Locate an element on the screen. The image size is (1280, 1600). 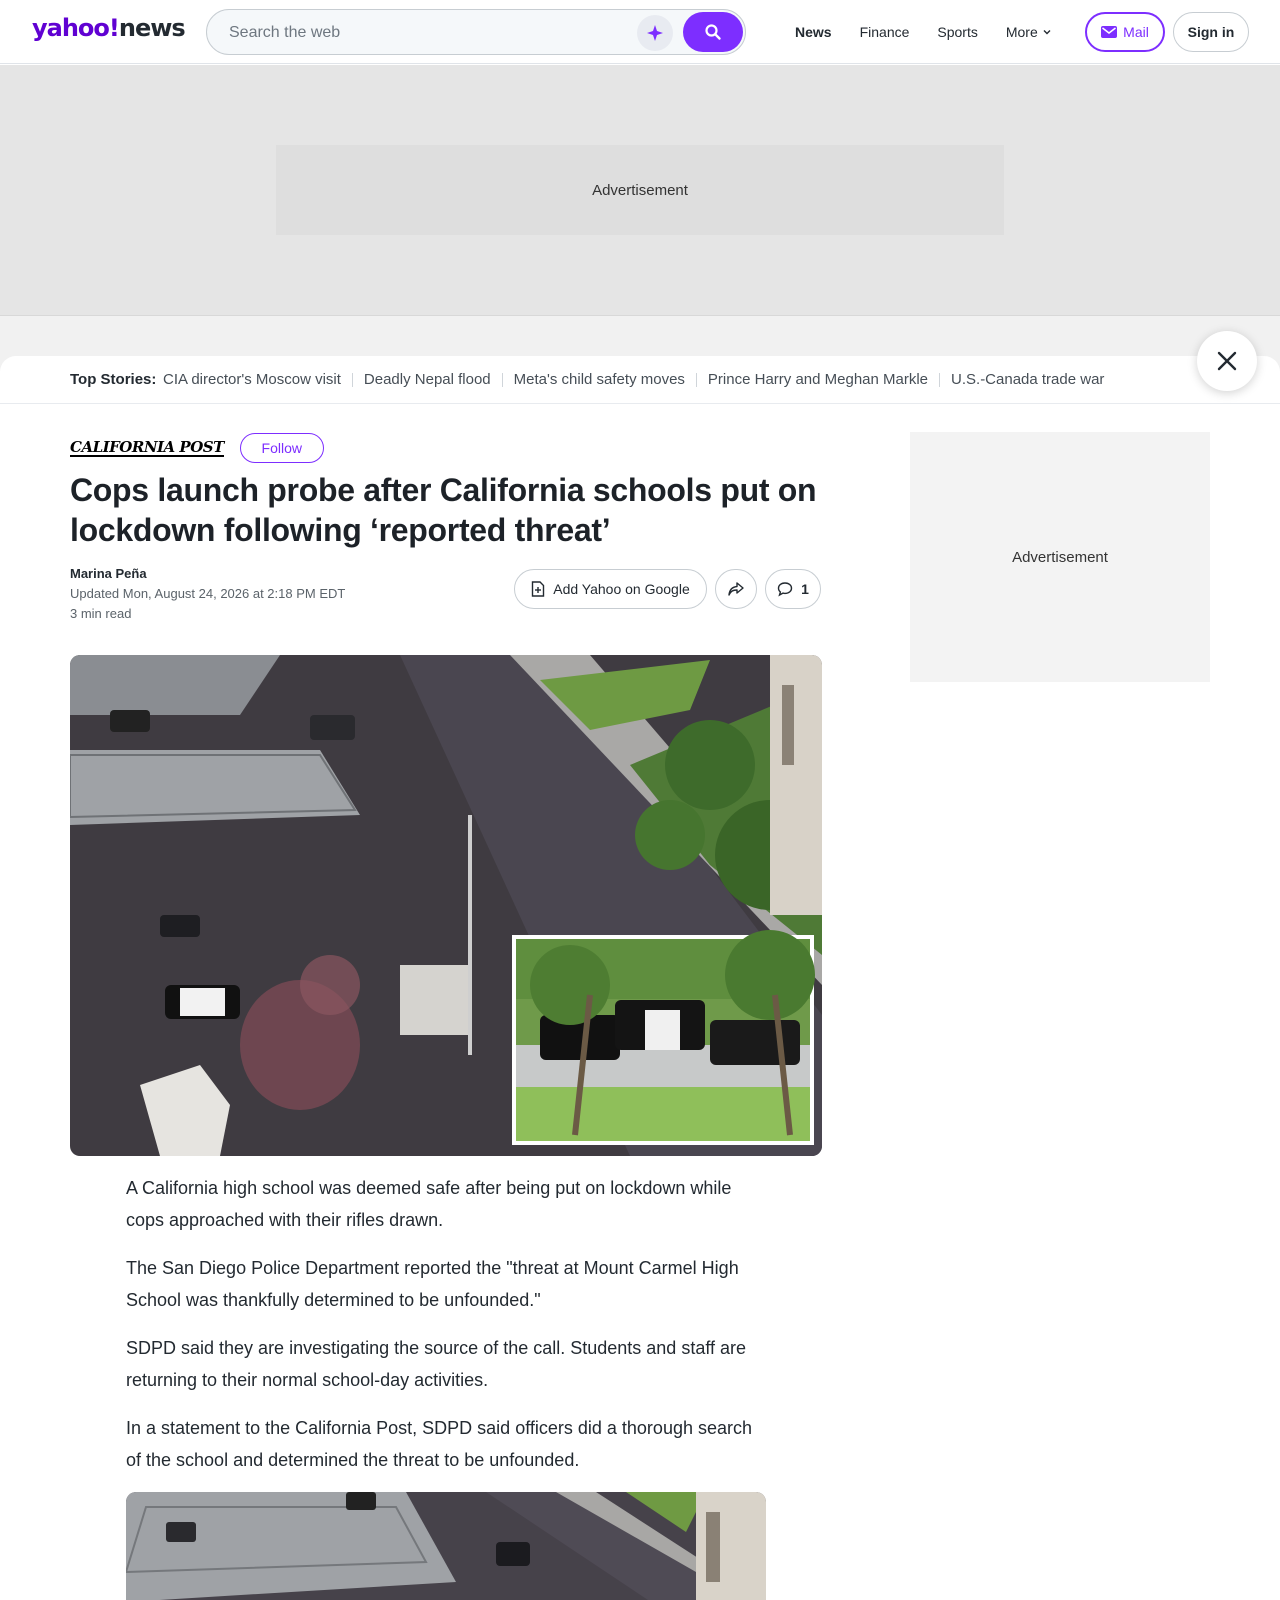
comment-count: 1 is located at coordinates (805, 589).